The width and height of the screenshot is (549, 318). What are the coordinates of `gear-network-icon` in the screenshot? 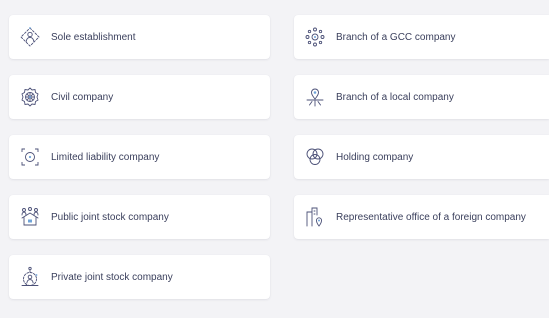 It's located at (30, 97).